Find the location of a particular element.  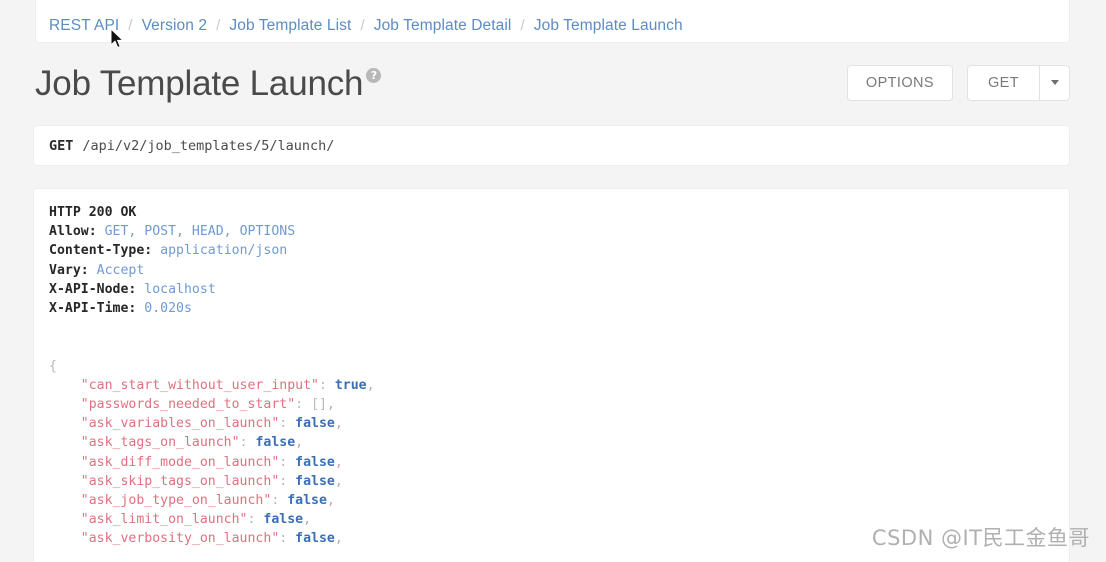

response-header-value: localhost is located at coordinates (180, 289).